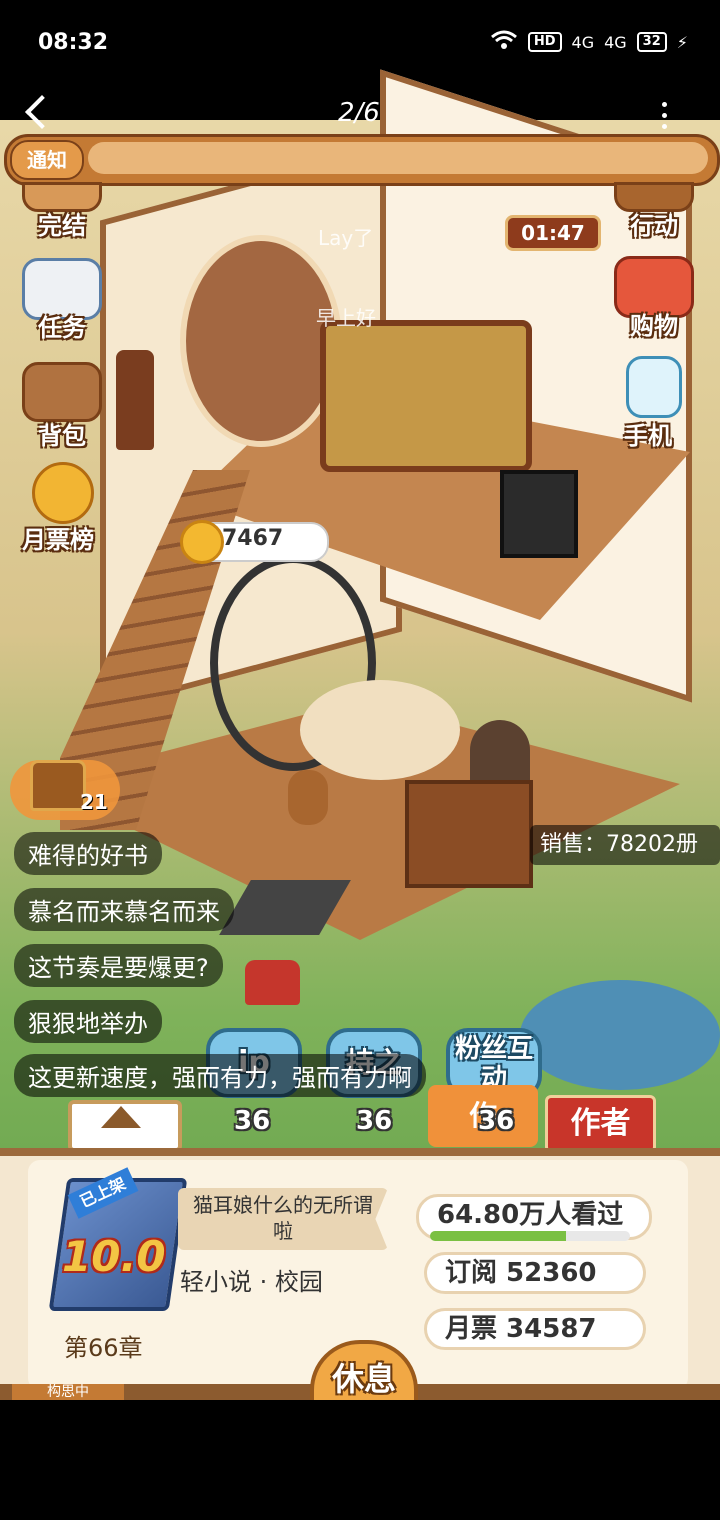 The height and width of the screenshot is (1520, 720). I want to click on signal-4g-icon: 4G, so click(583, 42).